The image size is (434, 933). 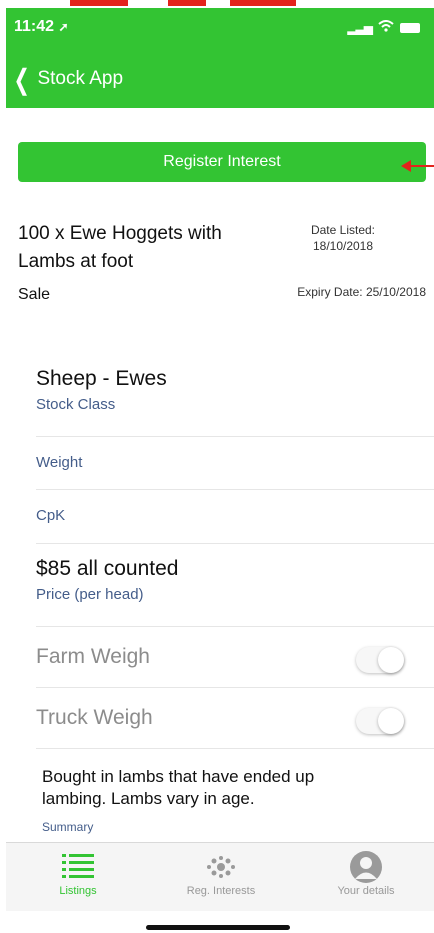 I want to click on annotation-arrow-icon, so click(x=406, y=166).